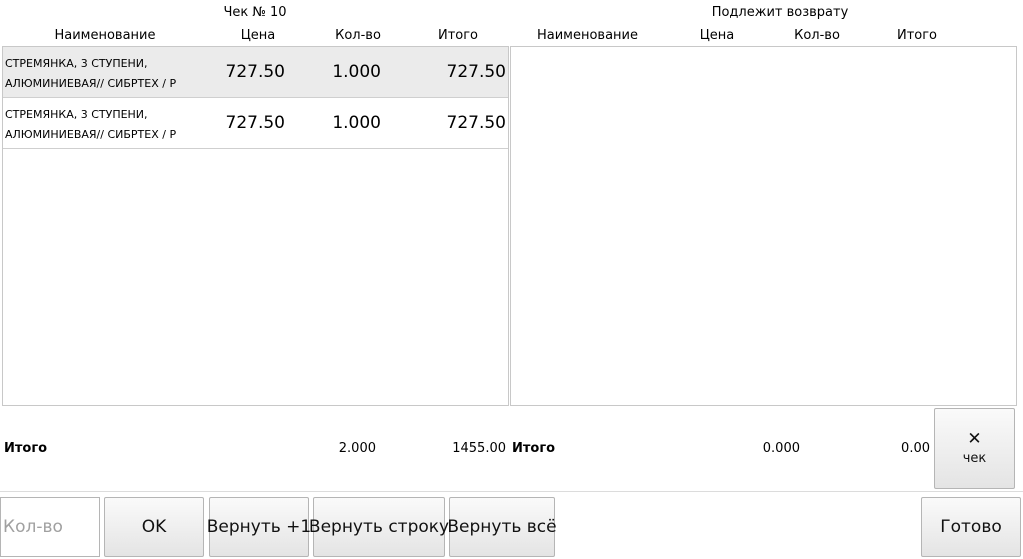 The width and height of the screenshot is (1023, 559). What do you see at coordinates (781, 448) in the screenshot?
I see `returns-total-qty: 0.000` at bounding box center [781, 448].